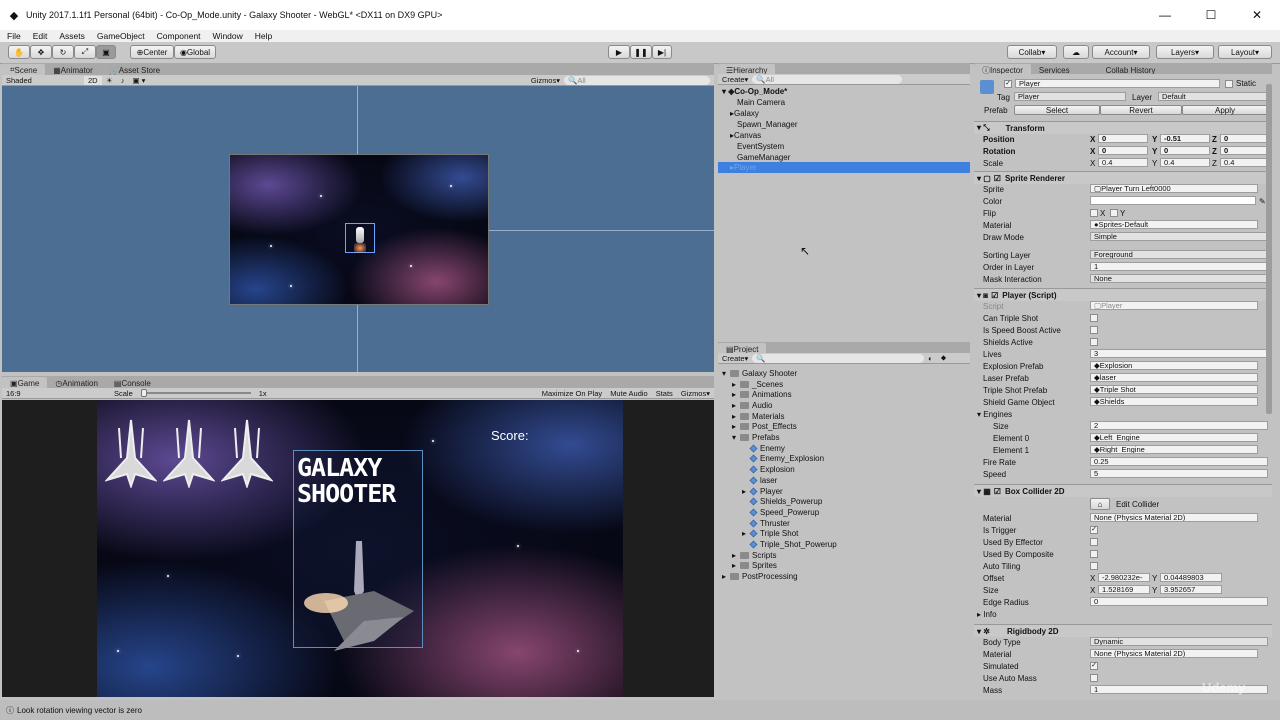 Image resolution: width=1280 pixels, height=720 pixels. I want to click on layout-dropdown: Layout ▾, so click(1245, 52).